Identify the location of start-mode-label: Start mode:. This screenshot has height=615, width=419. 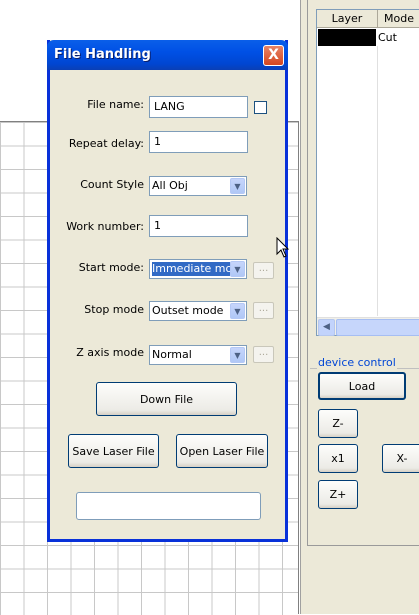
(111, 267).